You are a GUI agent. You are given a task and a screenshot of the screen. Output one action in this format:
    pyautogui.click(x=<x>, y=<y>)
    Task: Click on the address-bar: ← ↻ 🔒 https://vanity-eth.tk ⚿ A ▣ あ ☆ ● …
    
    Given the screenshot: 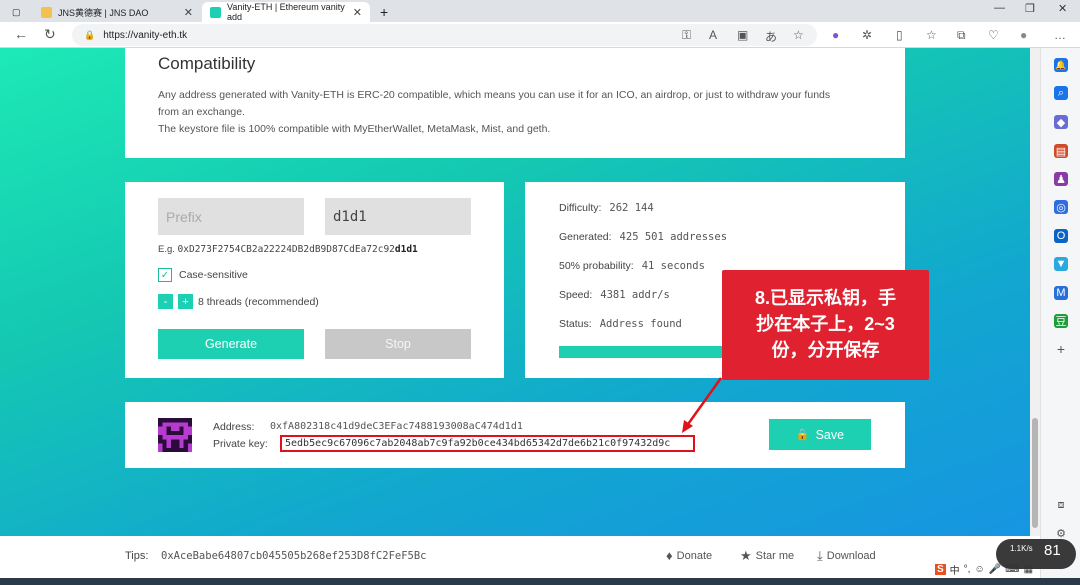 What is the action you would take?
    pyautogui.click(x=540, y=35)
    